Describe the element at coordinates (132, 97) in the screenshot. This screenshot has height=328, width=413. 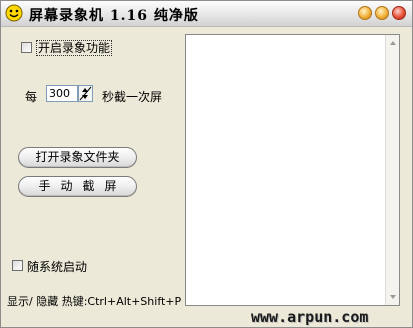
I see `interval-suffix-label: 秒截一次屏` at that location.